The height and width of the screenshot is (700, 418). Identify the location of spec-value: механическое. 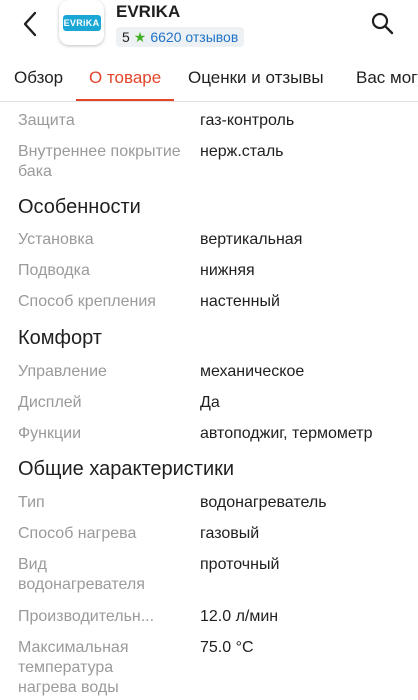
(252, 371).